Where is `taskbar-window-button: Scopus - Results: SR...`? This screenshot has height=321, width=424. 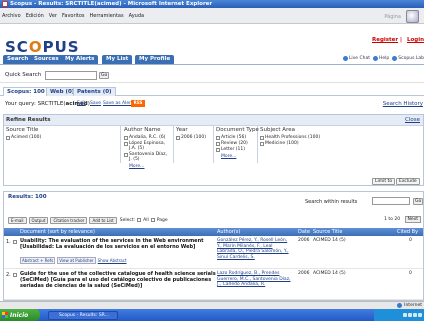 taskbar-window-button: Scopus - Results: SR... is located at coordinates (83, 315).